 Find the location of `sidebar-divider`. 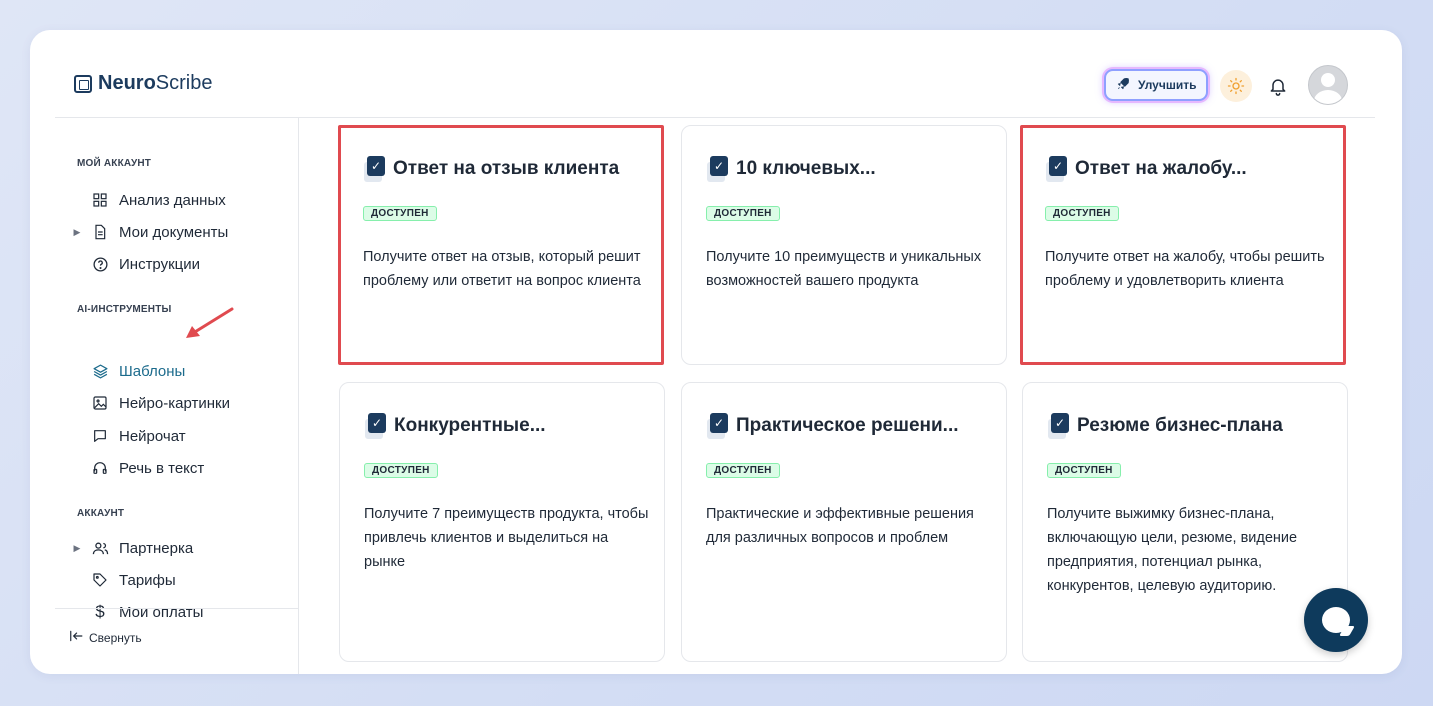

sidebar-divider is located at coordinates (177, 608).